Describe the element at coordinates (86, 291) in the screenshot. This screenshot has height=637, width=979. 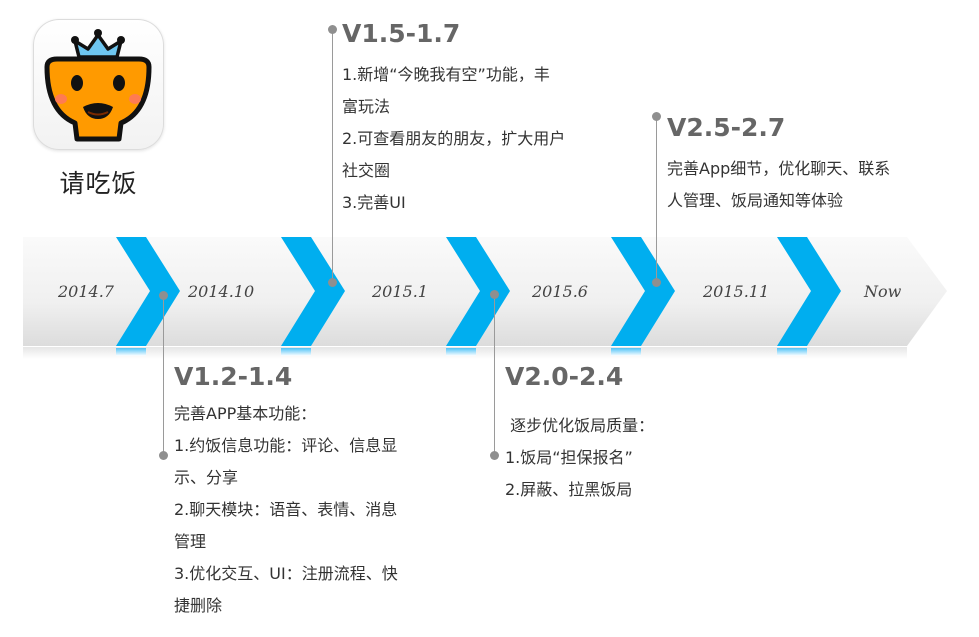
I see `date-label-2014-7: 2014.7` at that location.